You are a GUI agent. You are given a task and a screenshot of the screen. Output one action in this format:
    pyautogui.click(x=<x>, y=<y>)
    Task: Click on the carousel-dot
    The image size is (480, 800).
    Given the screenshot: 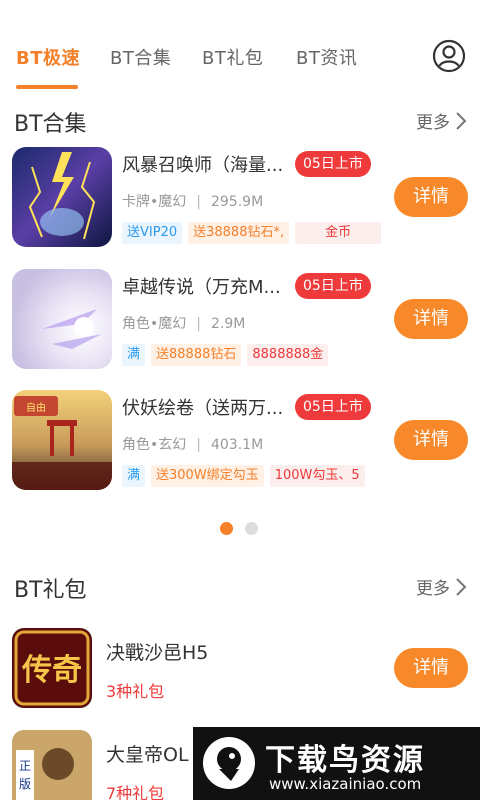 What is the action you would take?
    pyautogui.click(x=251, y=528)
    